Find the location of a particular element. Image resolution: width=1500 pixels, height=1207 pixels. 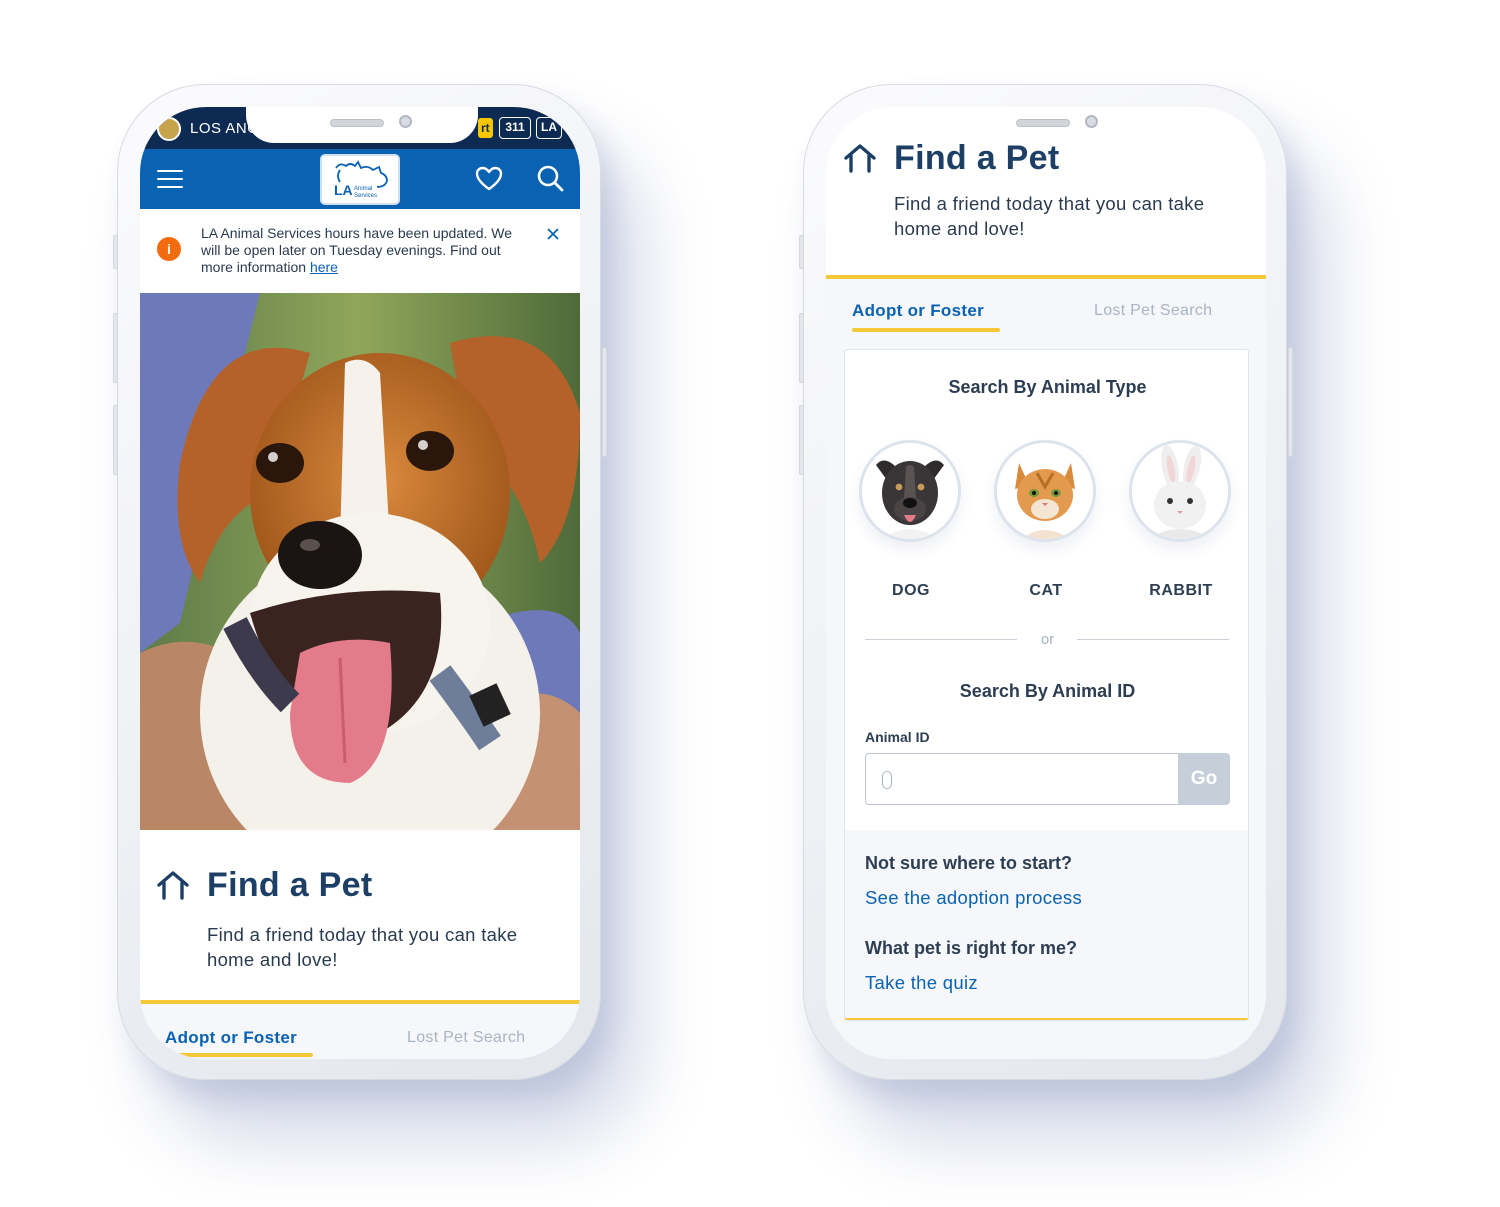

logo-text: LA is located at coordinates (343, 190).